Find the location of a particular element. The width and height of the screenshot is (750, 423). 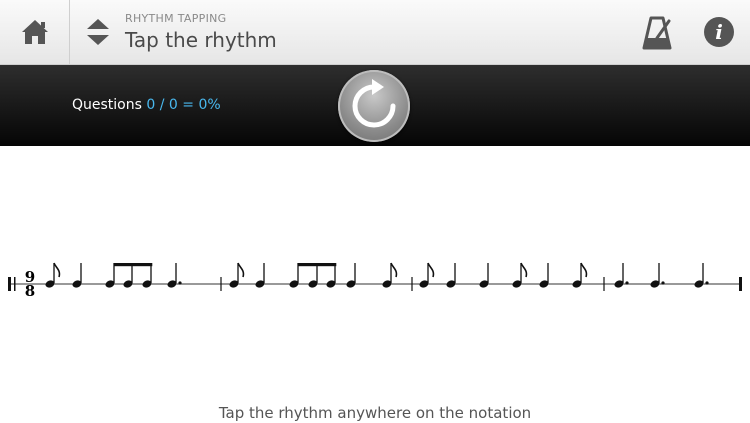

home-icon is located at coordinates (34, 32).